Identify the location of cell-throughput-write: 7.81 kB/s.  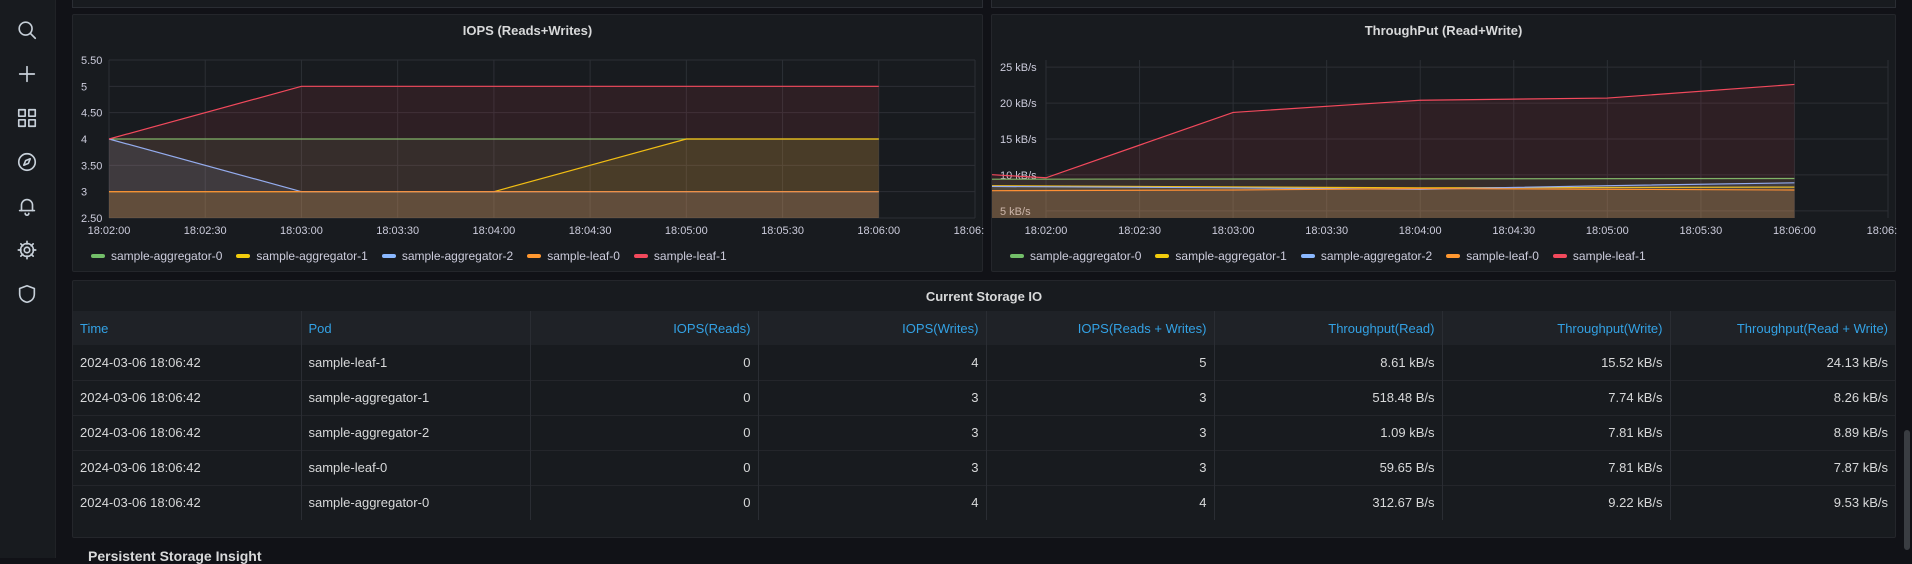
(1556, 467).